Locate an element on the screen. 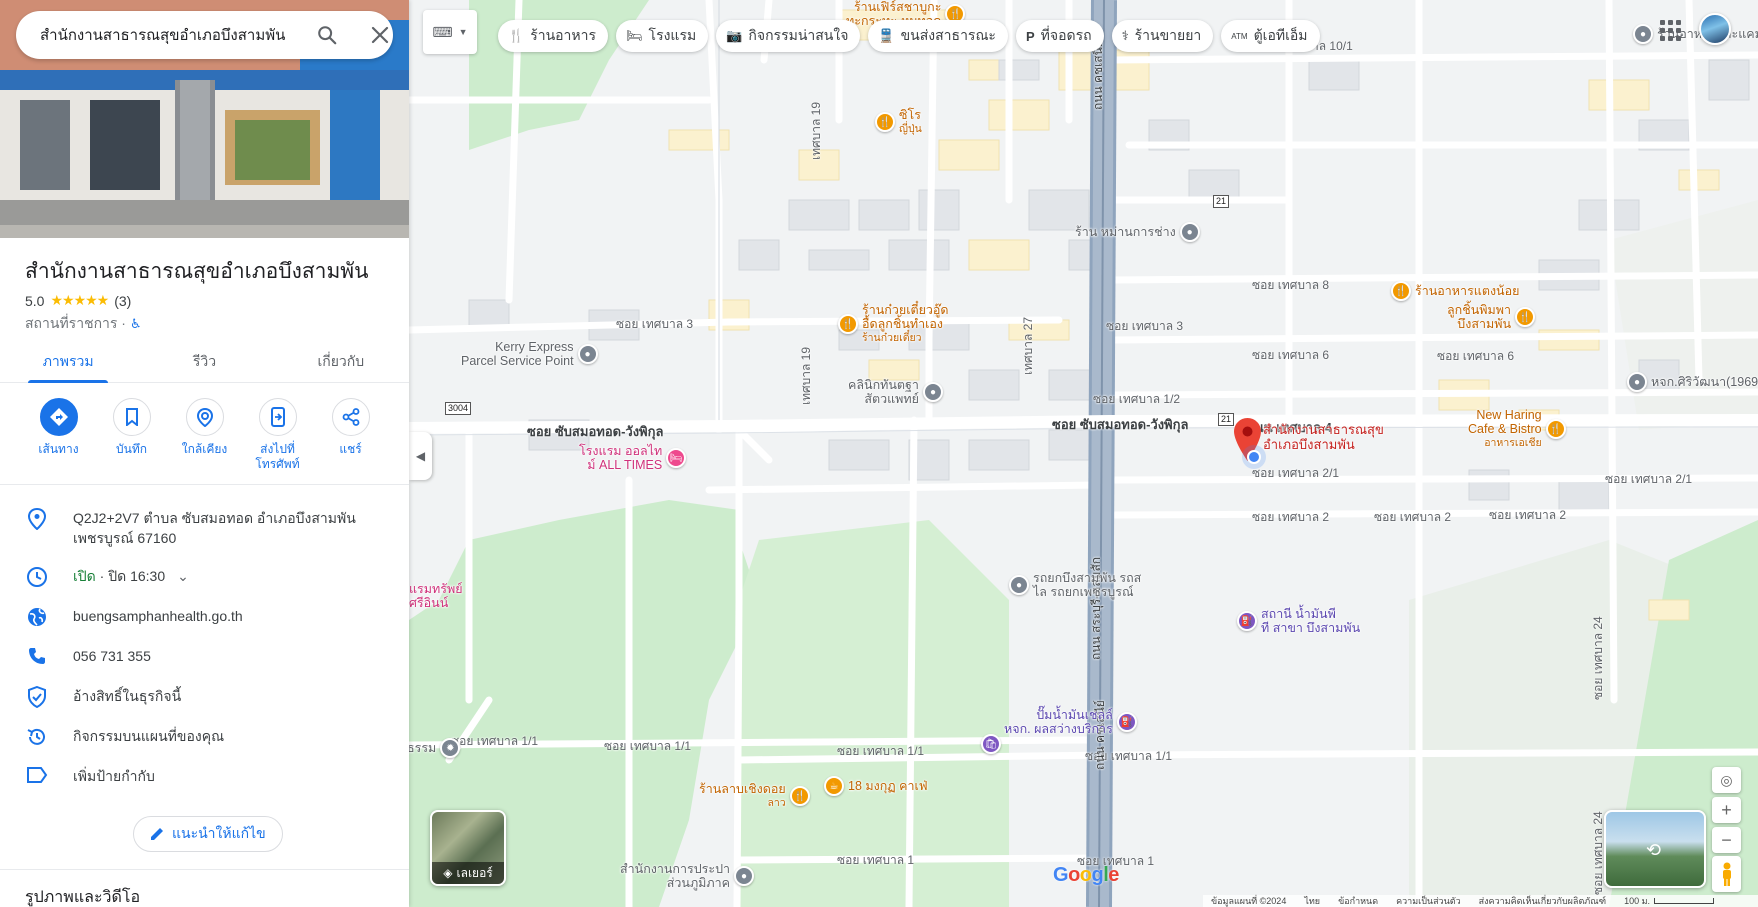 The width and height of the screenshot is (1758, 907). camera-icon: 📷 is located at coordinates (734, 35).